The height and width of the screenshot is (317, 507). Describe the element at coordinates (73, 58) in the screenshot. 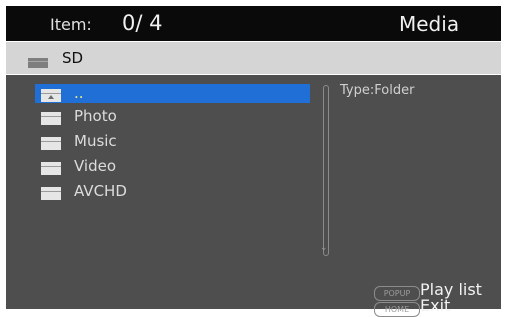

I see `path-label: SD` at that location.